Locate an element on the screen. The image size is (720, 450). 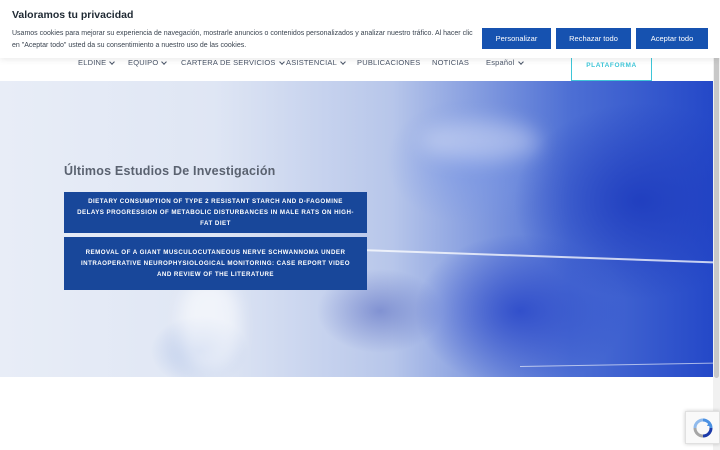
accept-all-cookies-button: Aceptar todo is located at coordinates (672, 38).